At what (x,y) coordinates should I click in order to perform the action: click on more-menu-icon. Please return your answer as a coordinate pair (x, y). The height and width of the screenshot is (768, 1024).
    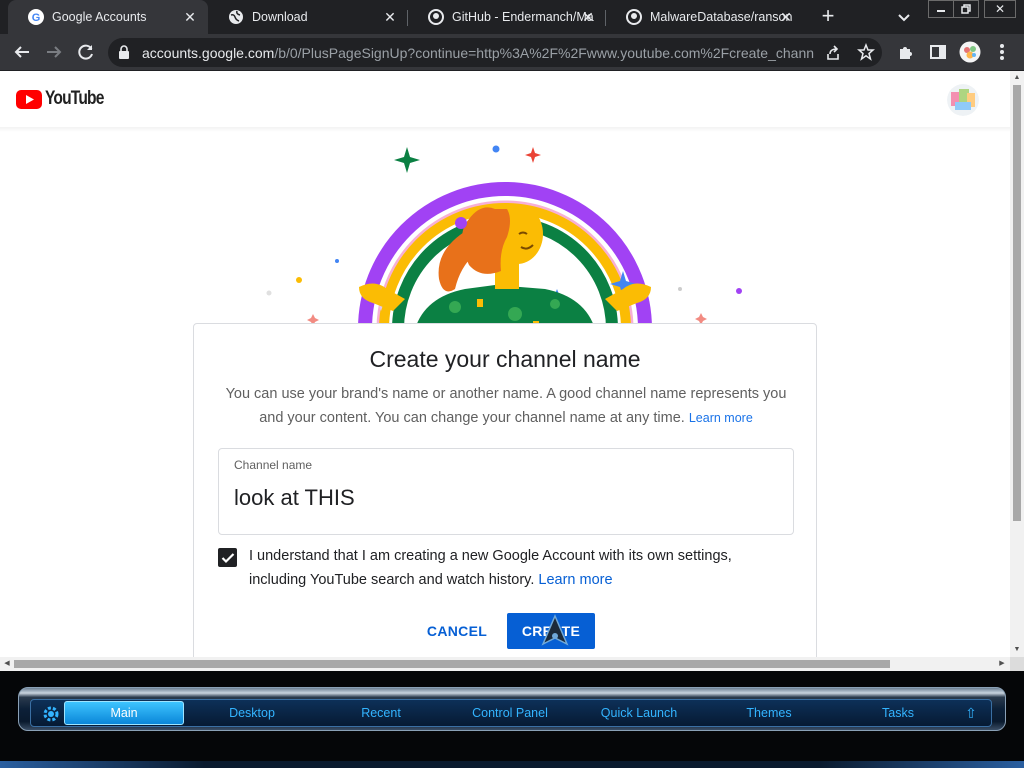
    Looking at the image, I should click on (1002, 52).